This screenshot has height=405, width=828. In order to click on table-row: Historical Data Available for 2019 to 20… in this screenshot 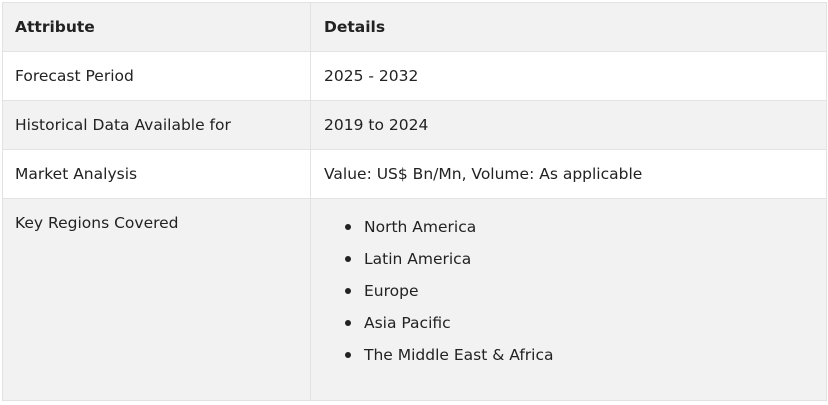, I will do `click(414, 125)`.